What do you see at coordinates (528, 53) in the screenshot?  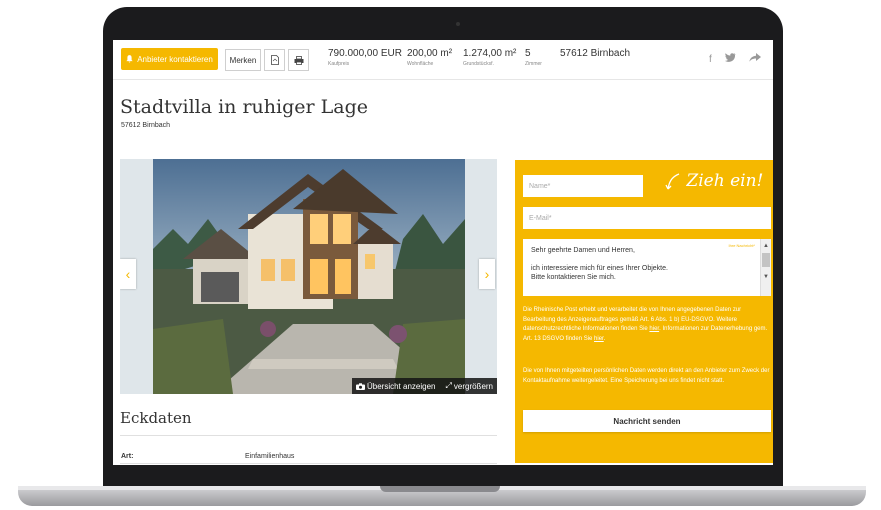 I see `rooms-value: 5` at bounding box center [528, 53].